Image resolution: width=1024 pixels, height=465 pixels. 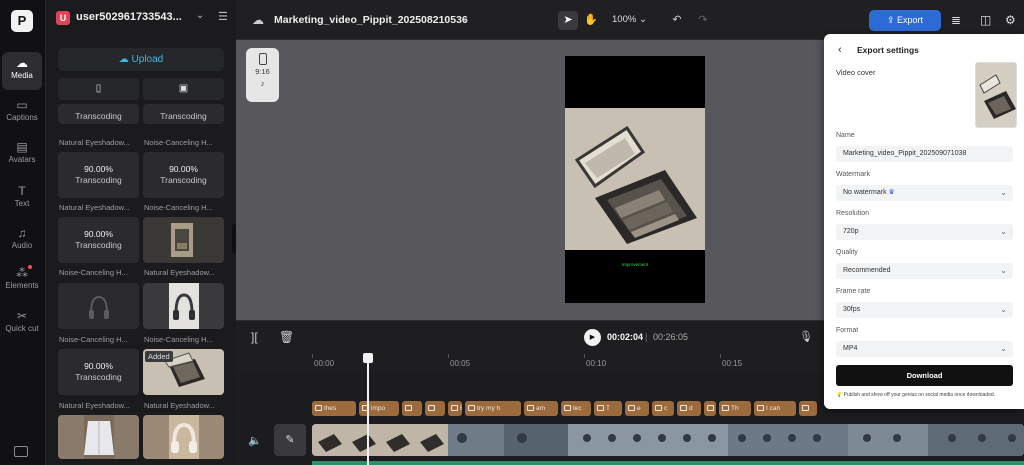 I want to click on filter-image-button: ▣, so click(x=183, y=89).